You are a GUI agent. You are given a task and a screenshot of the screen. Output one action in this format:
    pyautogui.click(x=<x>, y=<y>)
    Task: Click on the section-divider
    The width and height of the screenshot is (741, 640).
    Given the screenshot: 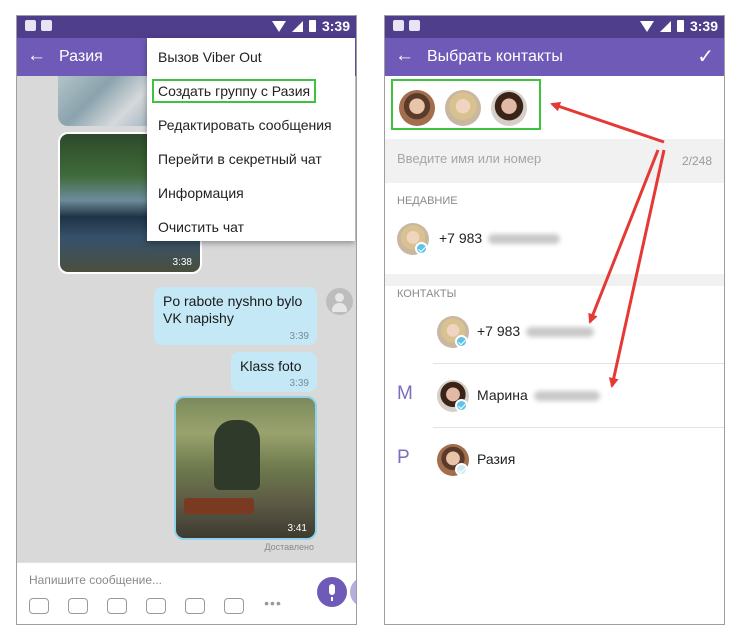 What is the action you would take?
    pyautogui.click(x=554, y=280)
    